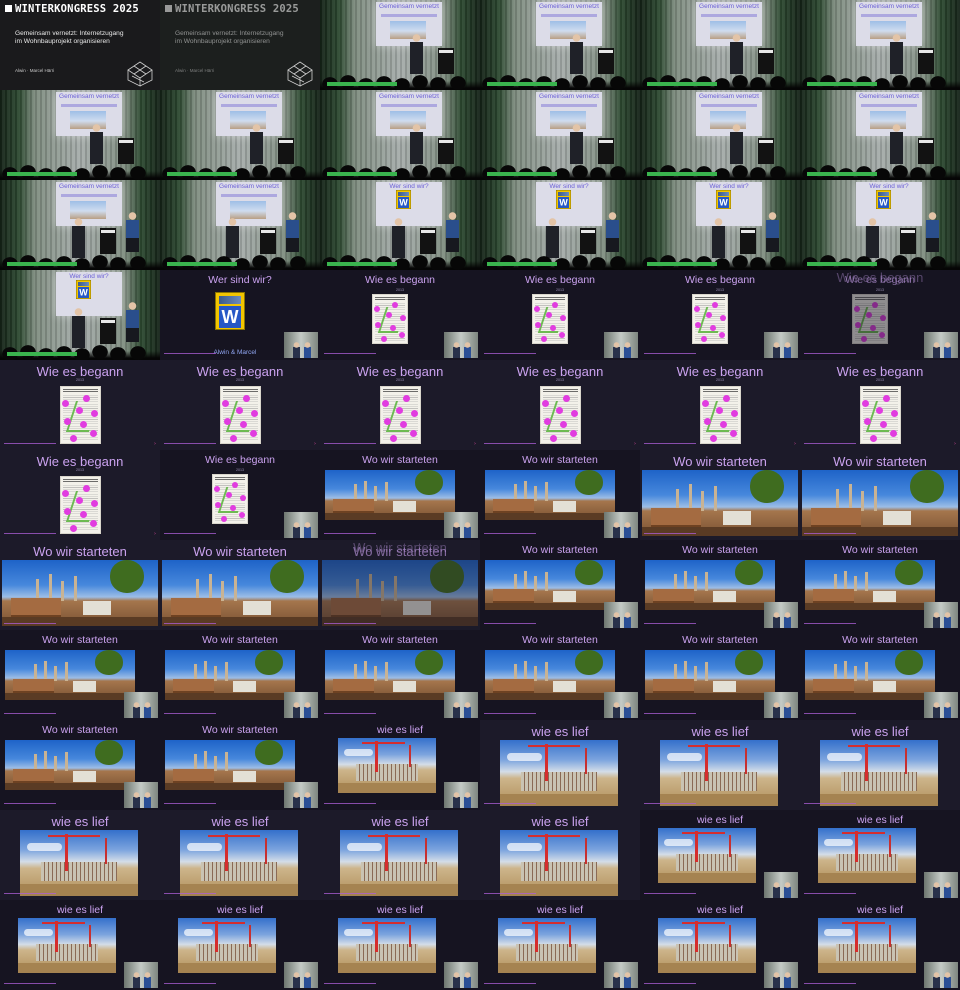 This screenshot has height=990, width=960. I want to click on book-cover: W, so click(83, 289).